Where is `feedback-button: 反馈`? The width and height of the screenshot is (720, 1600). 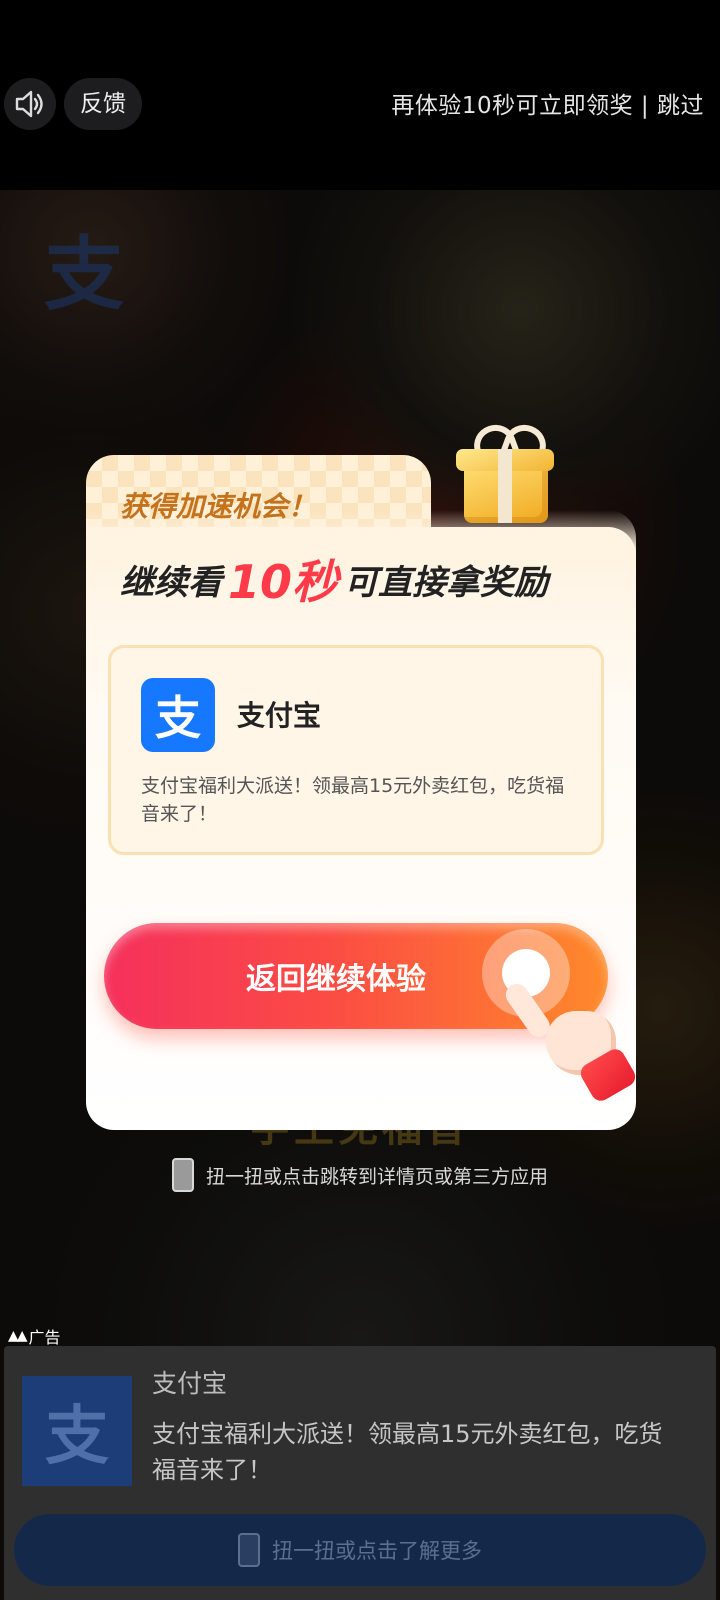 feedback-button: 反馈 is located at coordinates (103, 104).